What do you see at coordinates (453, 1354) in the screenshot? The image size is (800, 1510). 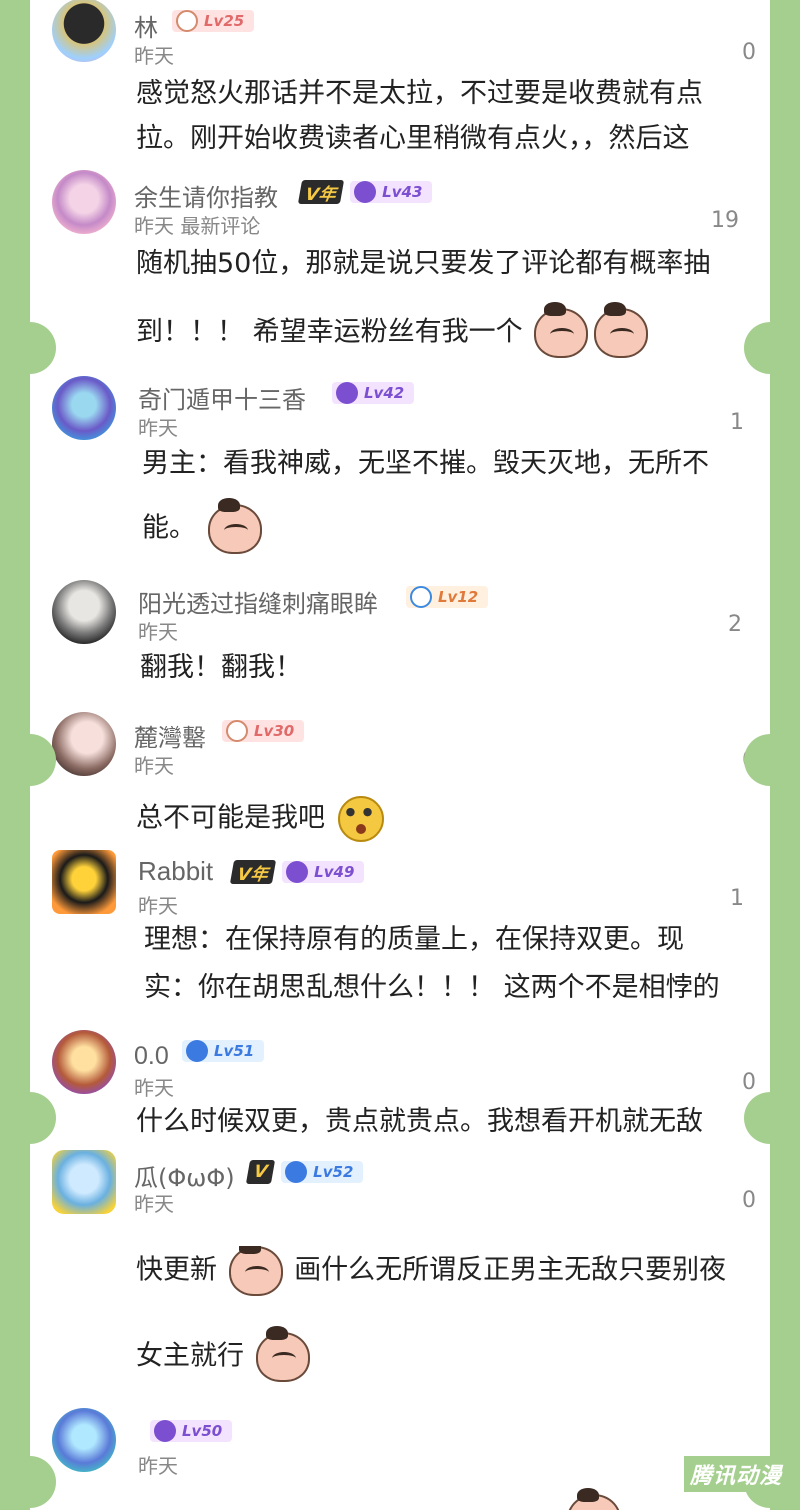 I see `comment-text-line: 女主就行` at bounding box center [453, 1354].